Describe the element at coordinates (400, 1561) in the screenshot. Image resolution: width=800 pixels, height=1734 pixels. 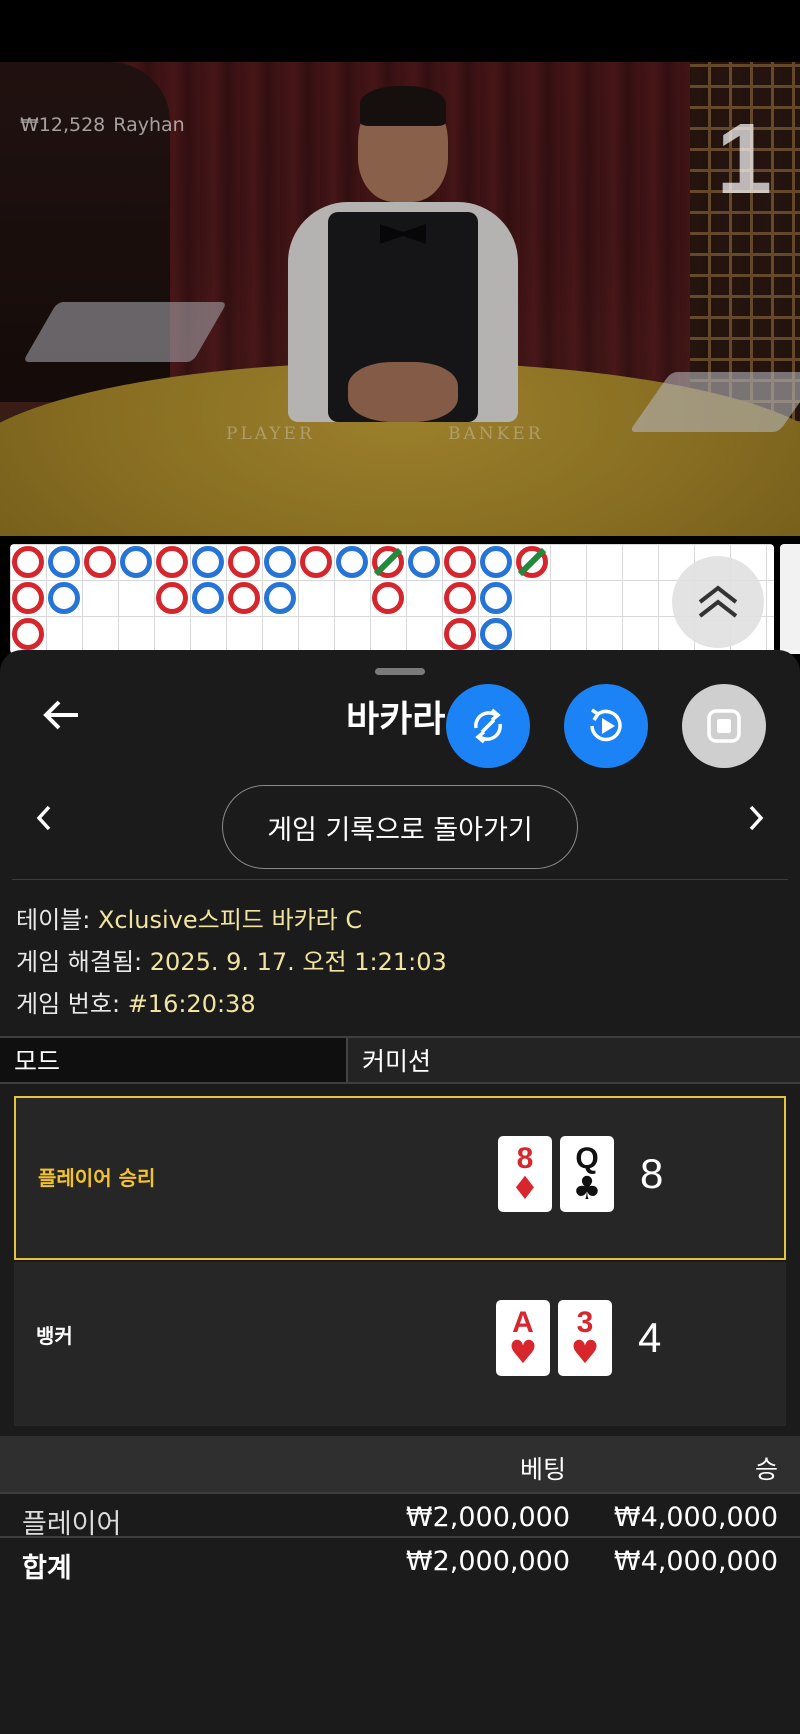
I see `table-row-total: 합계 ₩2,000,000 ₩4,000,000` at that location.